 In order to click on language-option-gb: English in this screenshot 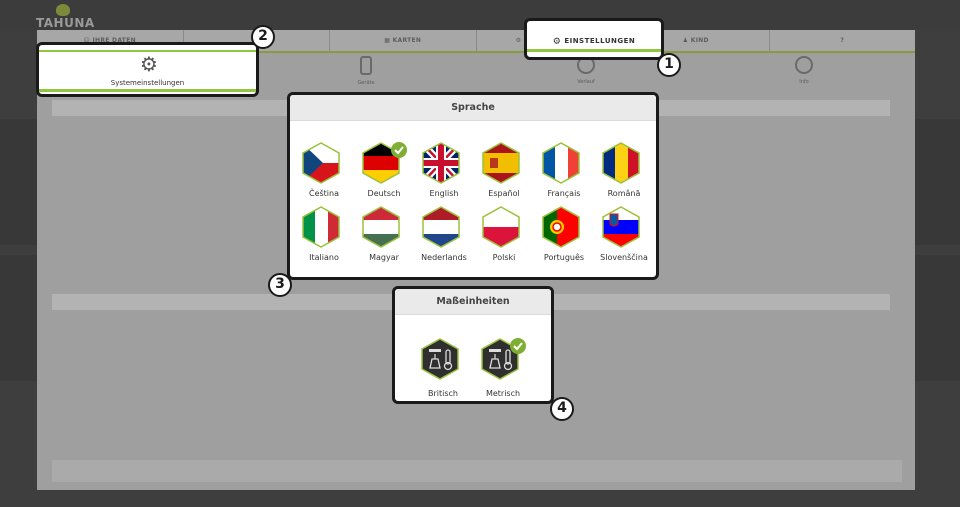, I will do `click(444, 169)`.